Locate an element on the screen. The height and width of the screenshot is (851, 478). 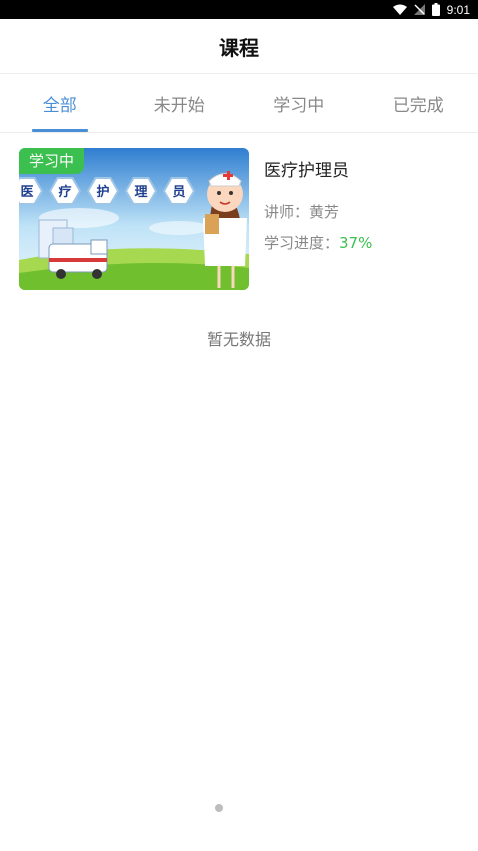
battery-icon is located at coordinates (435, 9).